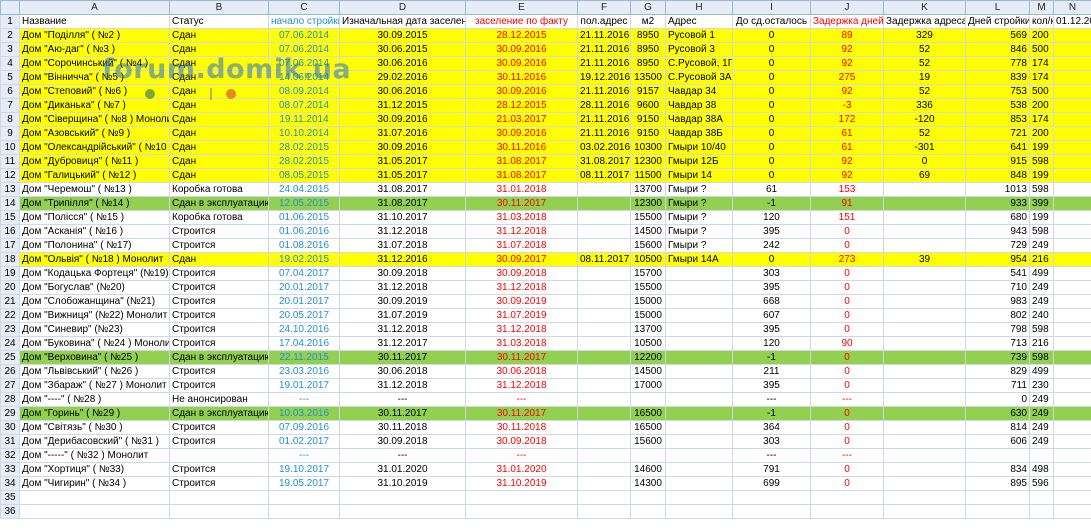 The width and height of the screenshot is (1091, 530). I want to click on cell: 915, so click(997, 161).